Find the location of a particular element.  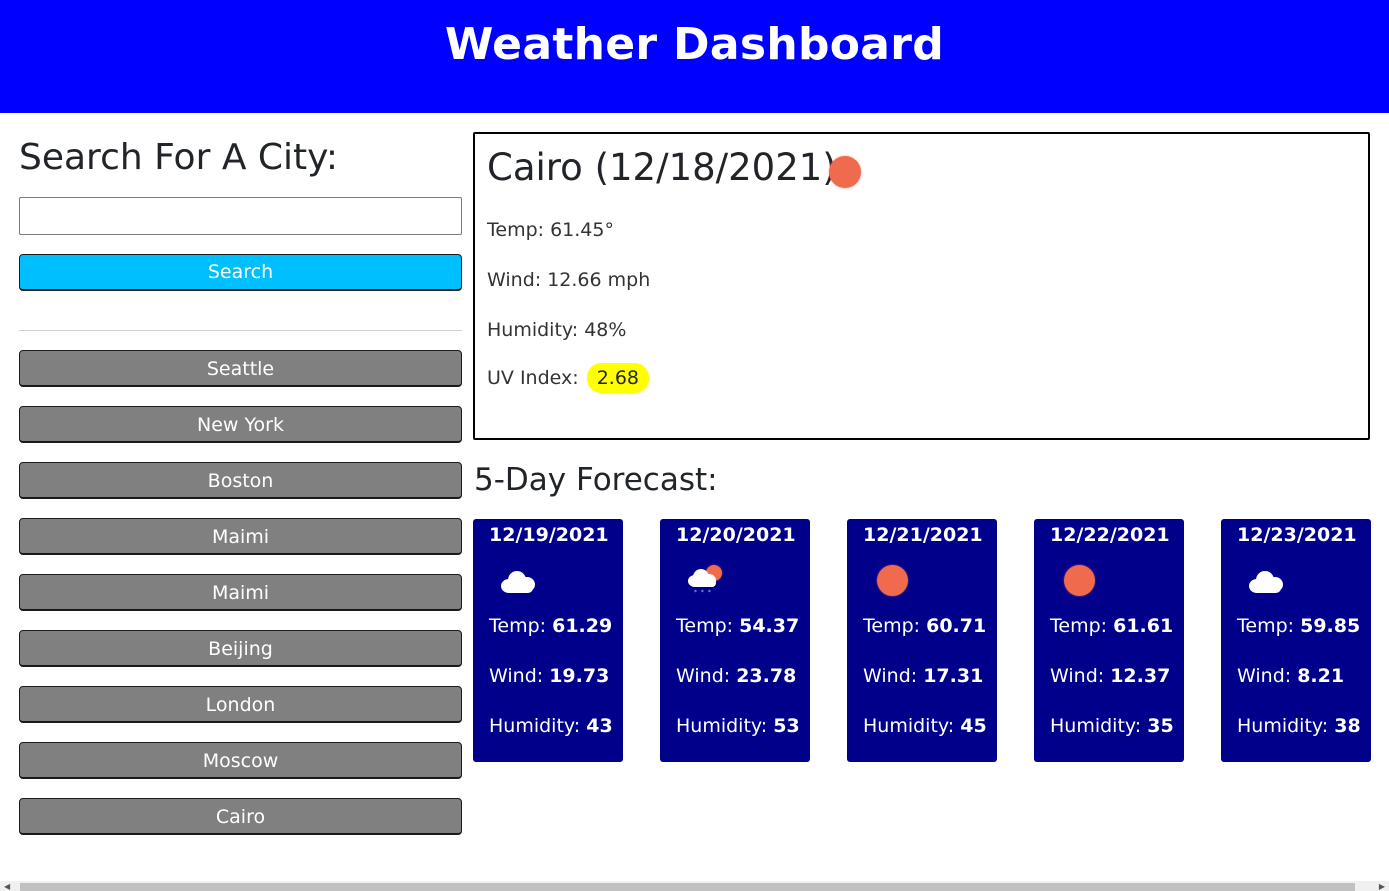

forecast-heading: 5-Day Forecast: is located at coordinates (596, 480).